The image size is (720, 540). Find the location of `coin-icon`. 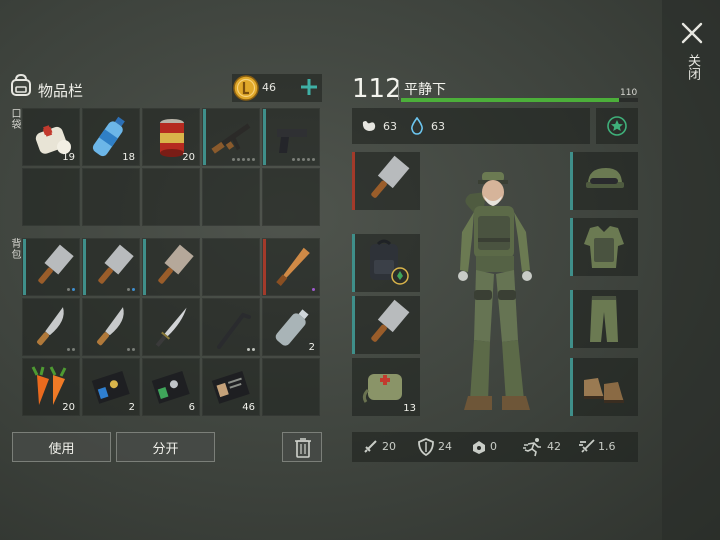

coin-icon is located at coordinates (246, 88).